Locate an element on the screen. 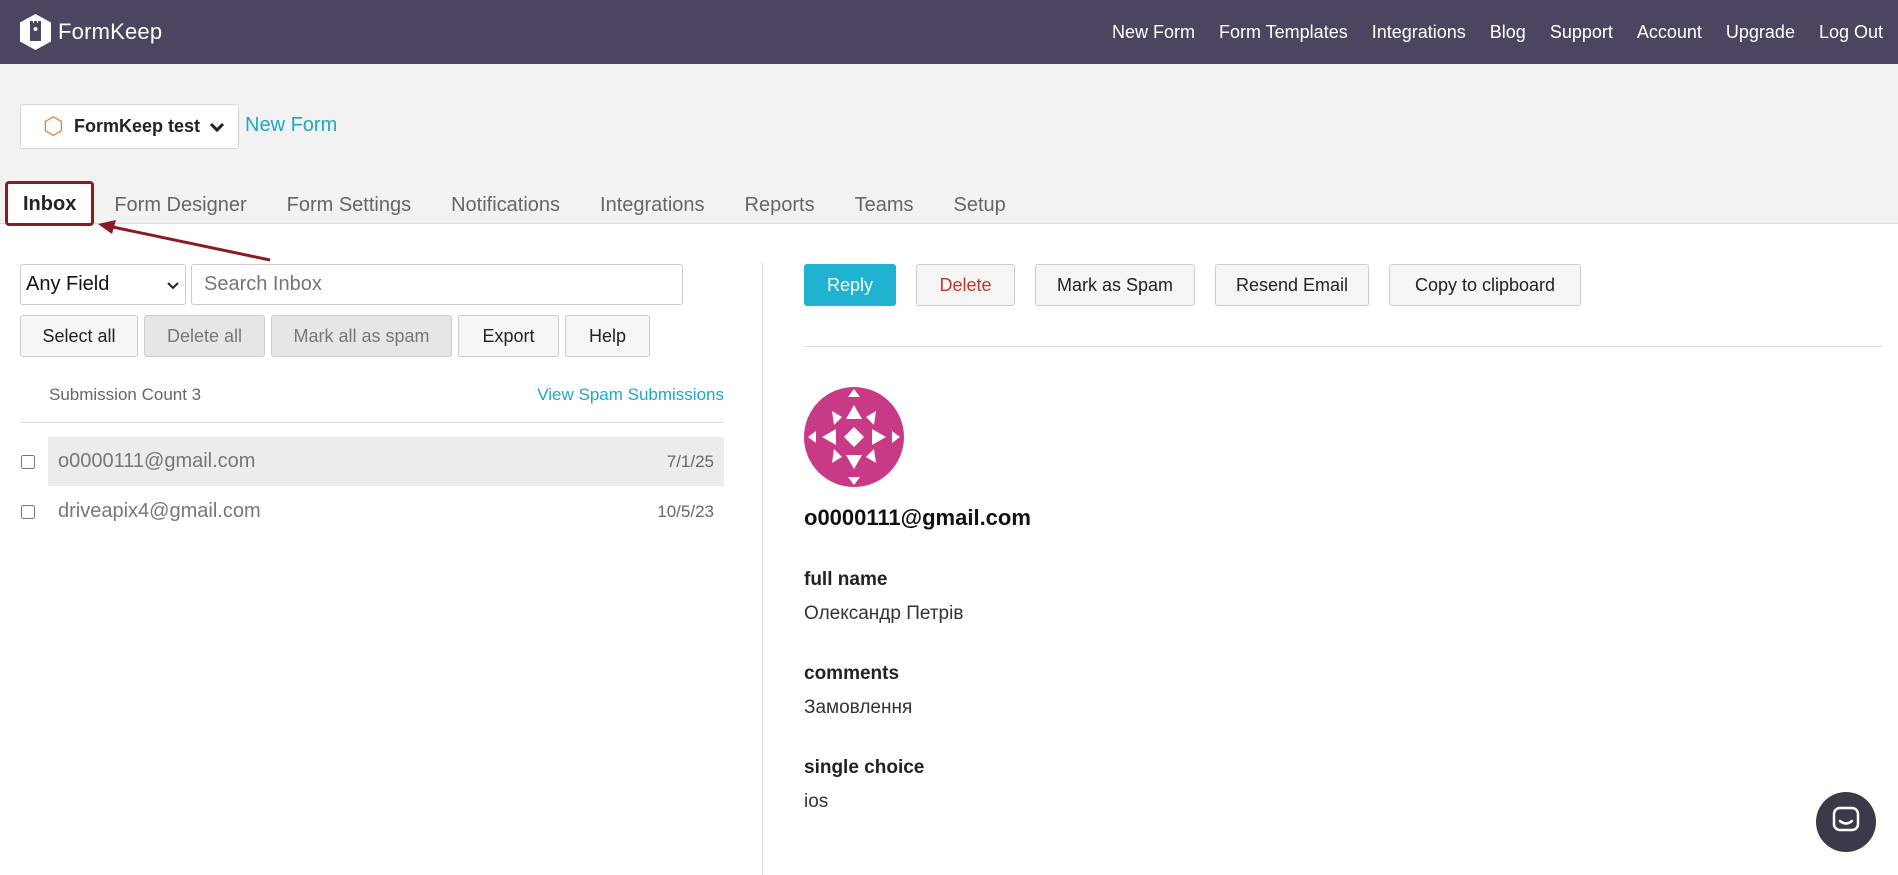  select-all-button: Select all is located at coordinates (79, 336).